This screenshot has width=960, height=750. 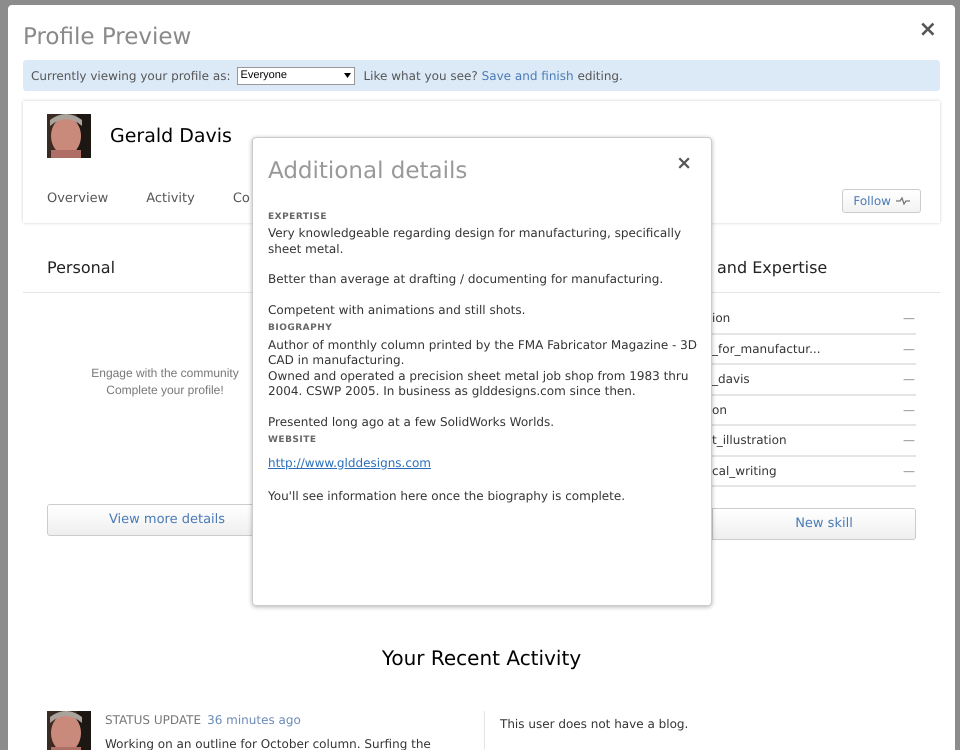 I want to click on pulse-icon, so click(x=903, y=201).